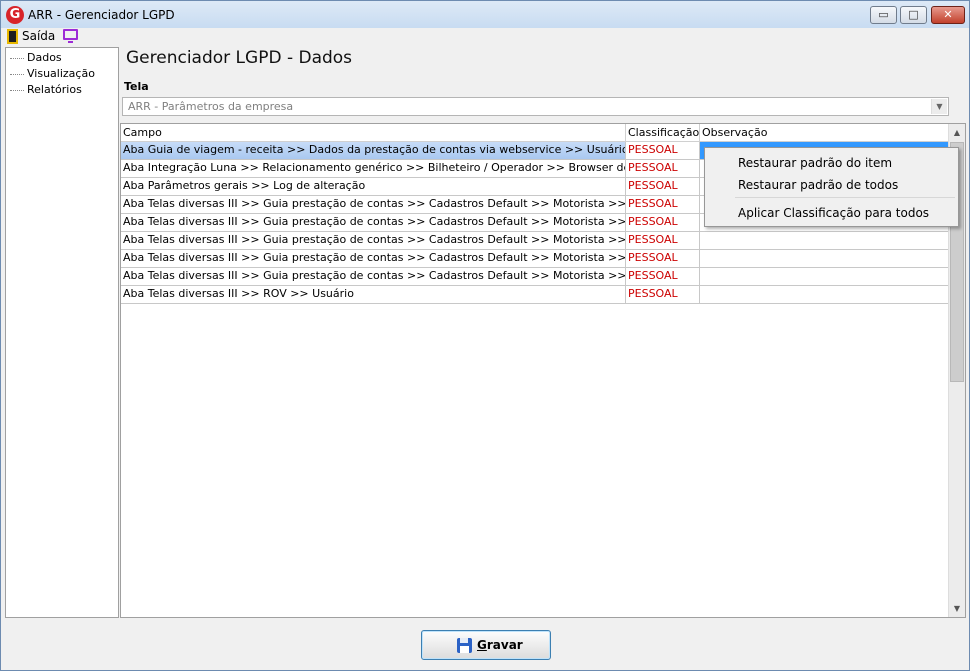 The width and height of the screenshot is (970, 671). I want to click on close-button: ✕, so click(948, 15).